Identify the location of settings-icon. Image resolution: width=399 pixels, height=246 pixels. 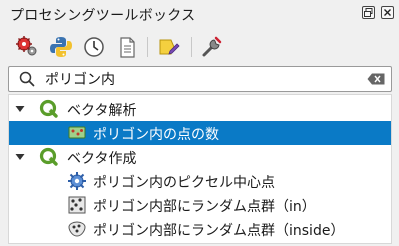
(212, 46).